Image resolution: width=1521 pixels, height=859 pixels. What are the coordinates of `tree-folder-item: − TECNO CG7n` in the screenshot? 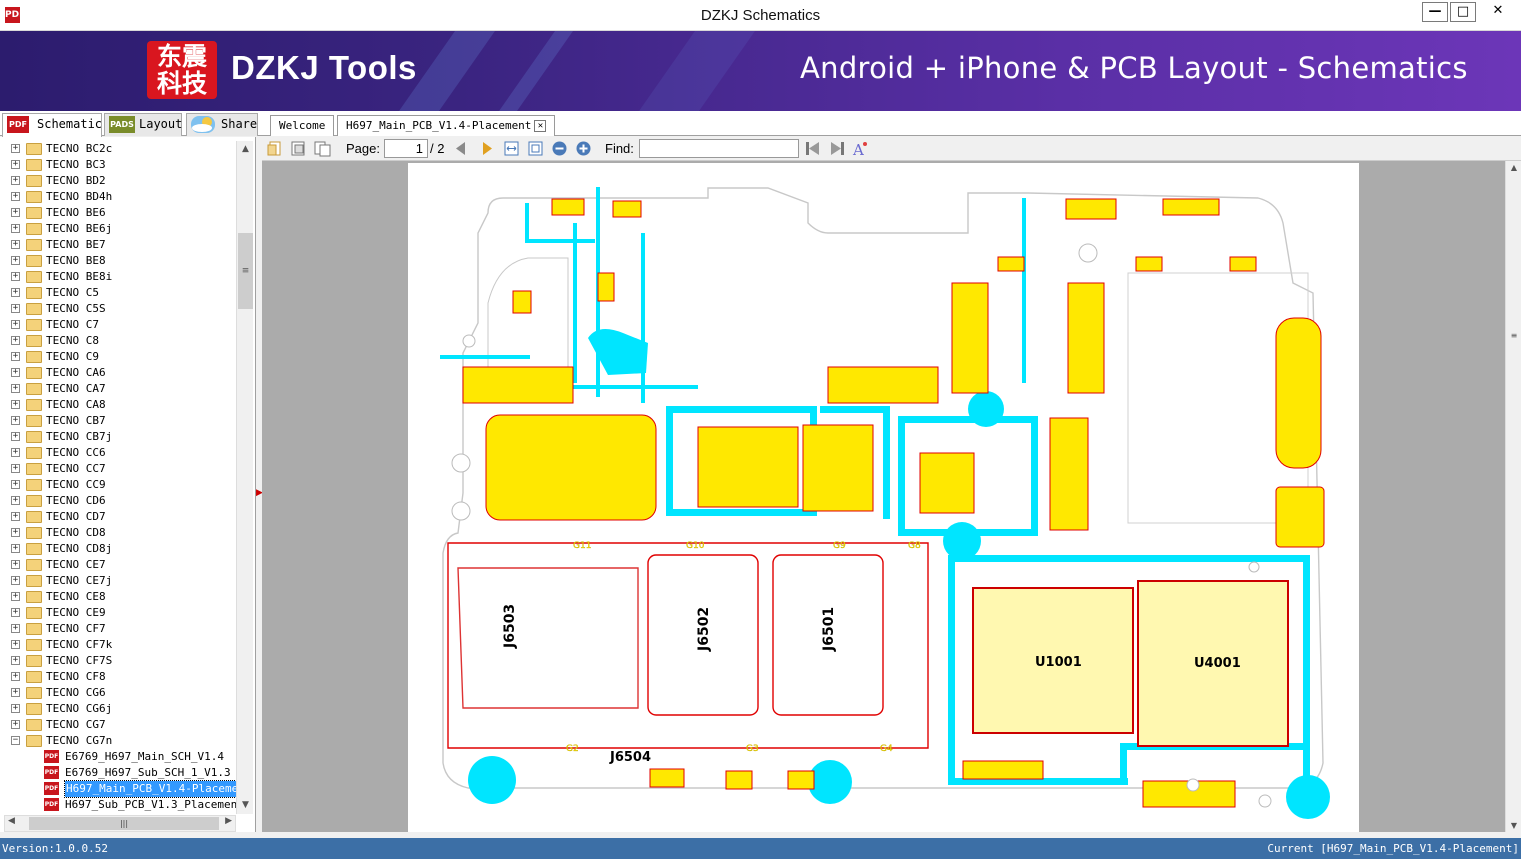 It's located at (118, 741).